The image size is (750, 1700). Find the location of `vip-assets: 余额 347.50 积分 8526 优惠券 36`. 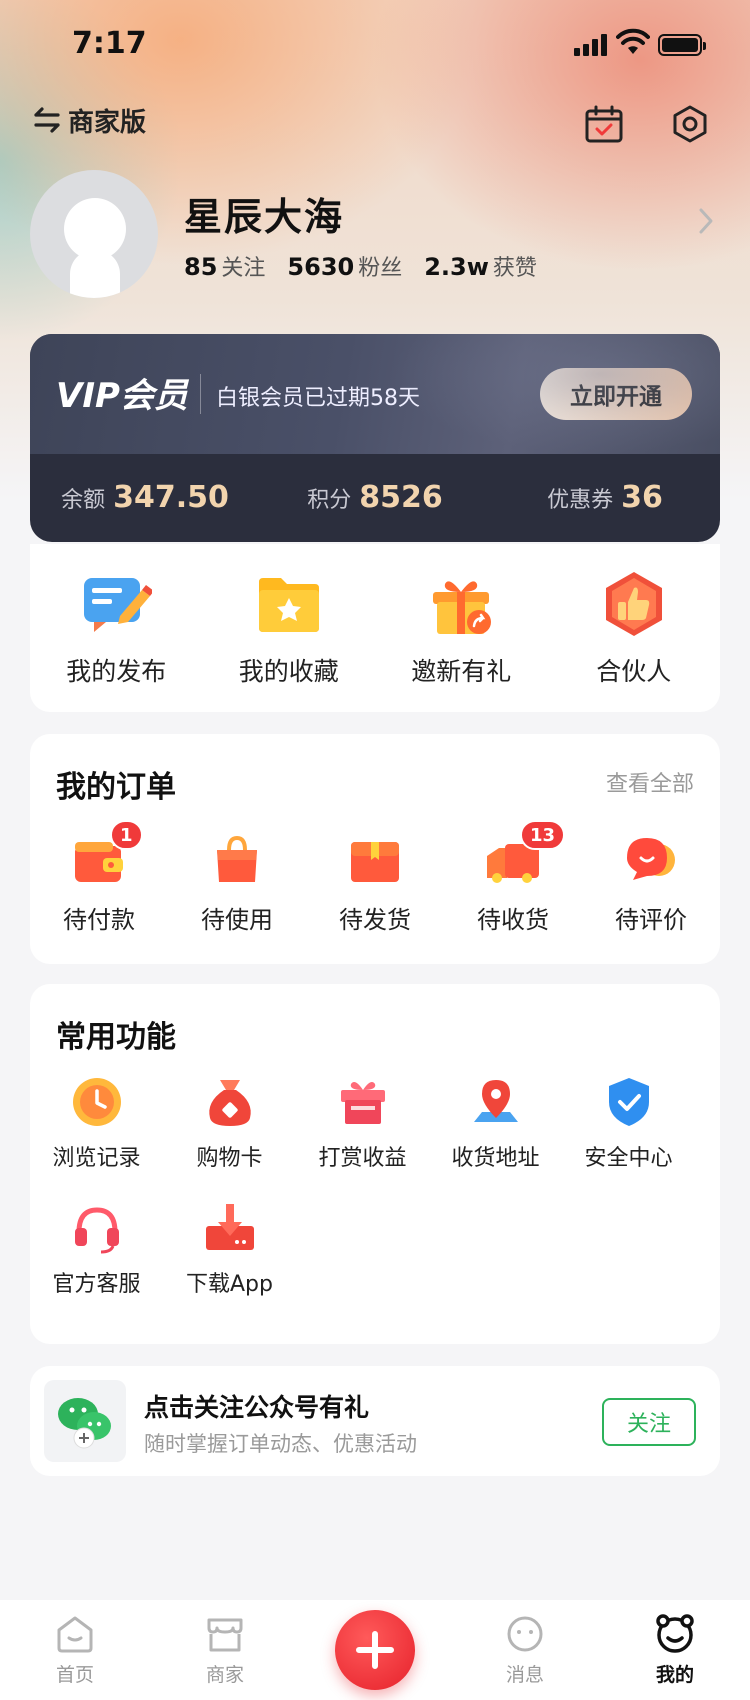

vip-assets: 余额 347.50 积分 8526 优惠券 36 is located at coordinates (375, 498).